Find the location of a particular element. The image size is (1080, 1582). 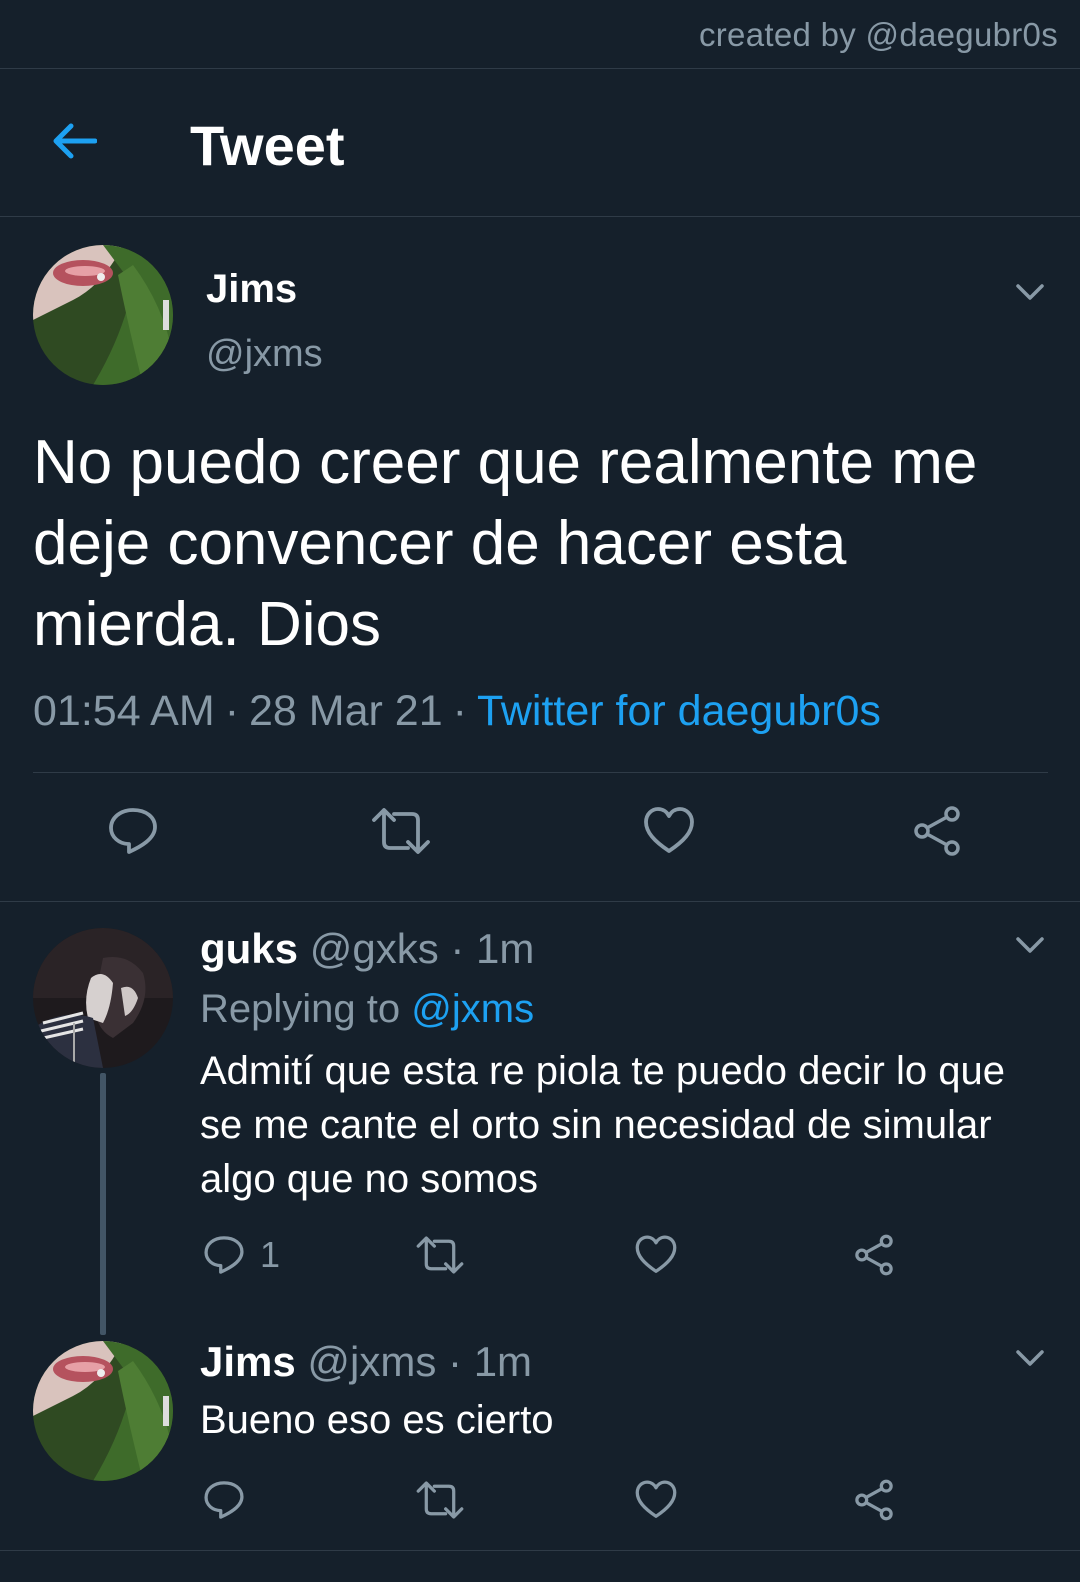

replying-label: Replying to is located at coordinates (300, 1009).